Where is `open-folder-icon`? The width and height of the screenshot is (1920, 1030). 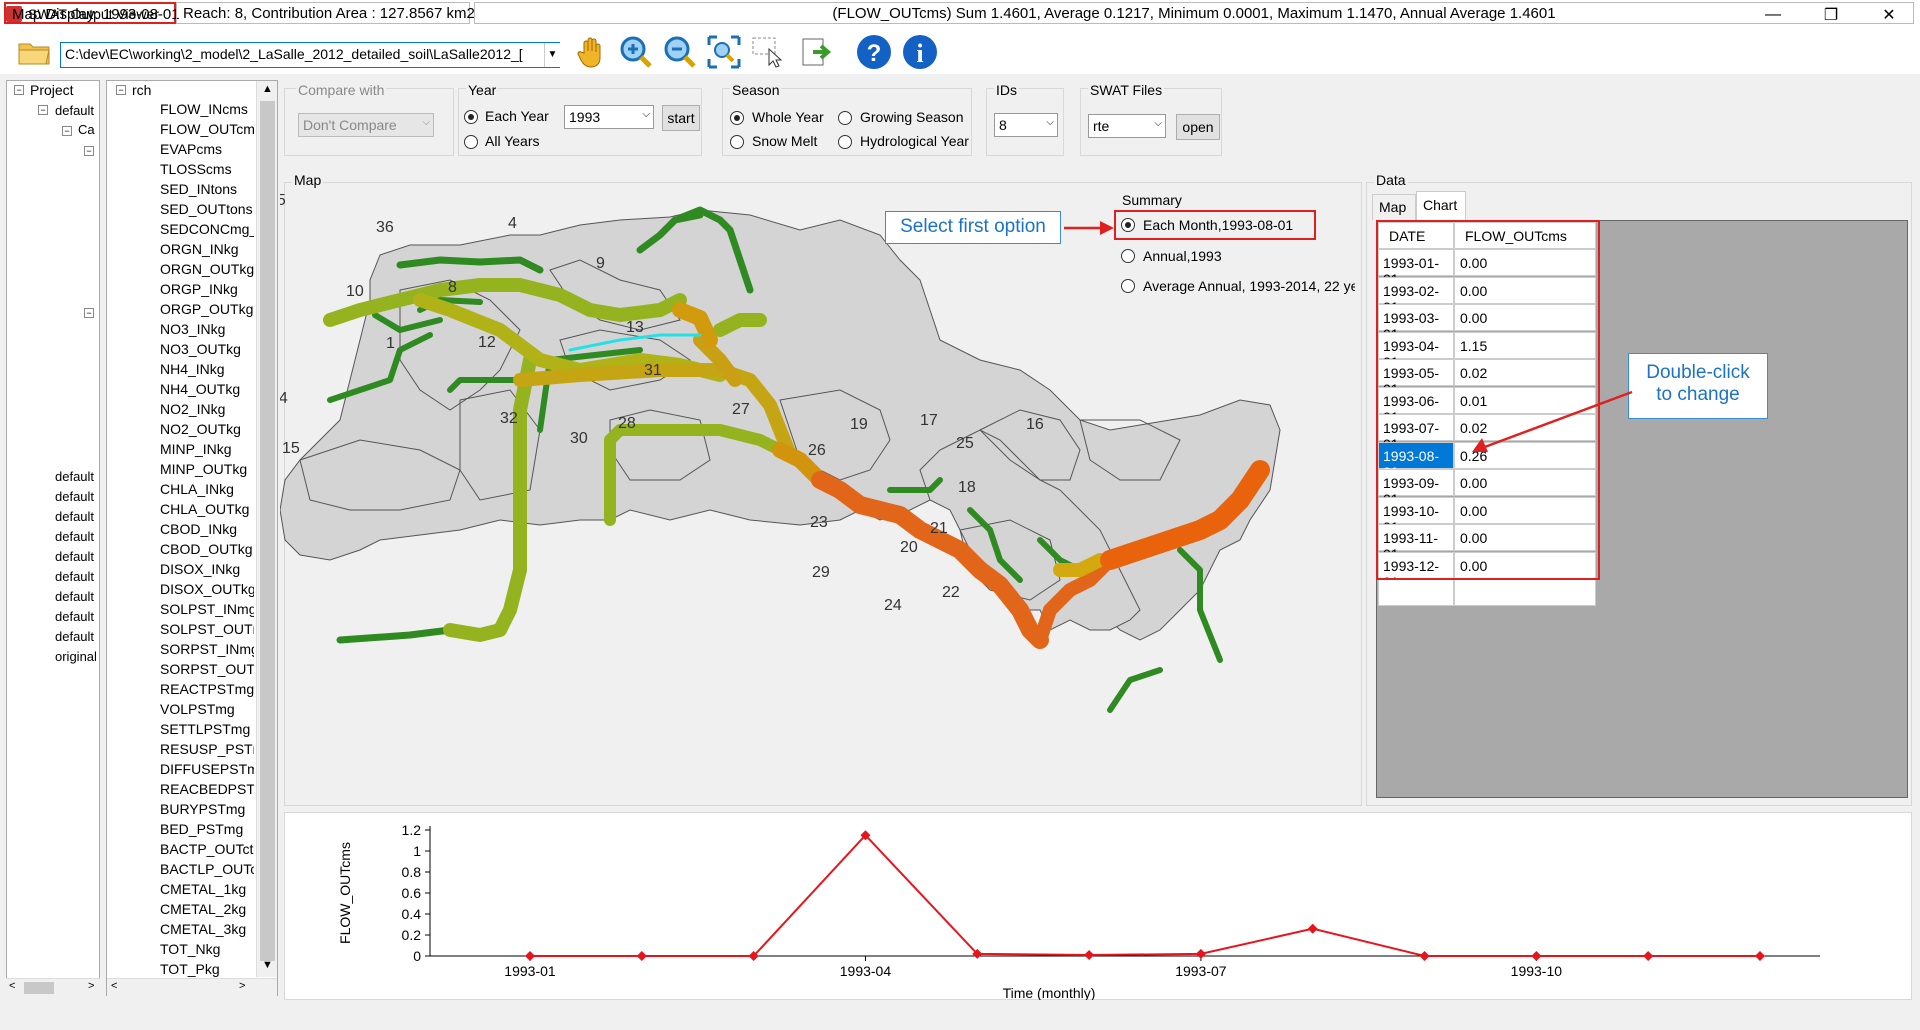
open-folder-icon is located at coordinates (34, 52).